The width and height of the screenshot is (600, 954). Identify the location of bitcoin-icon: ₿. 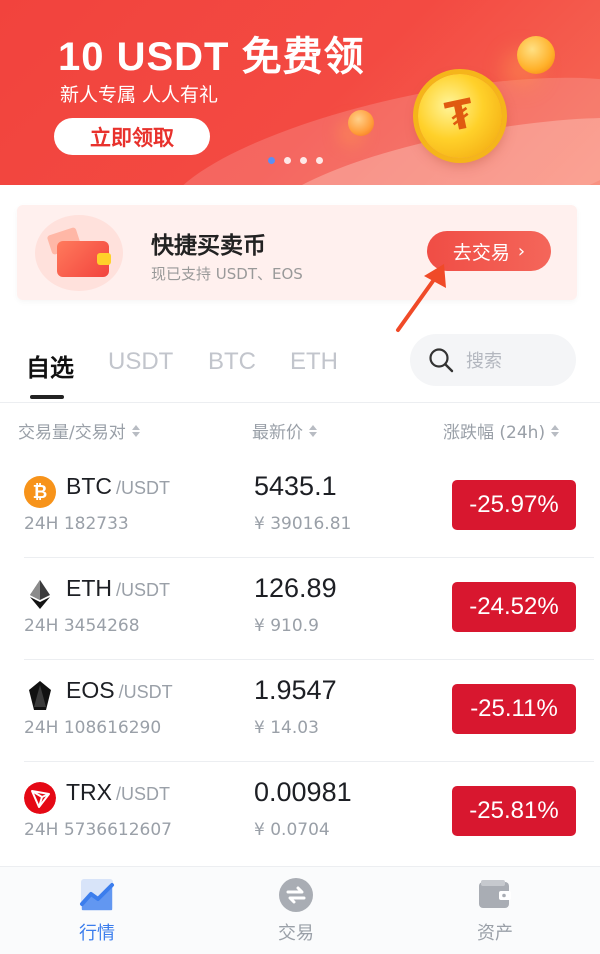
(40, 492).